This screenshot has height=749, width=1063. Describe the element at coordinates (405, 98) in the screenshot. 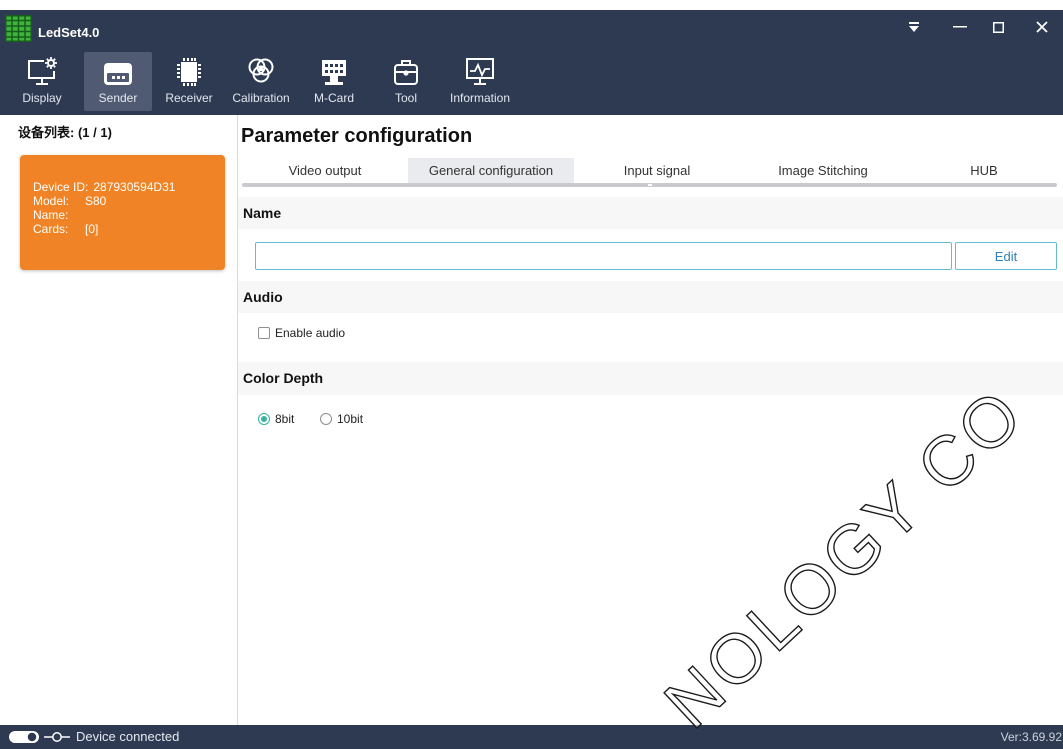

I see `toolbar-item-label: Tool` at that location.